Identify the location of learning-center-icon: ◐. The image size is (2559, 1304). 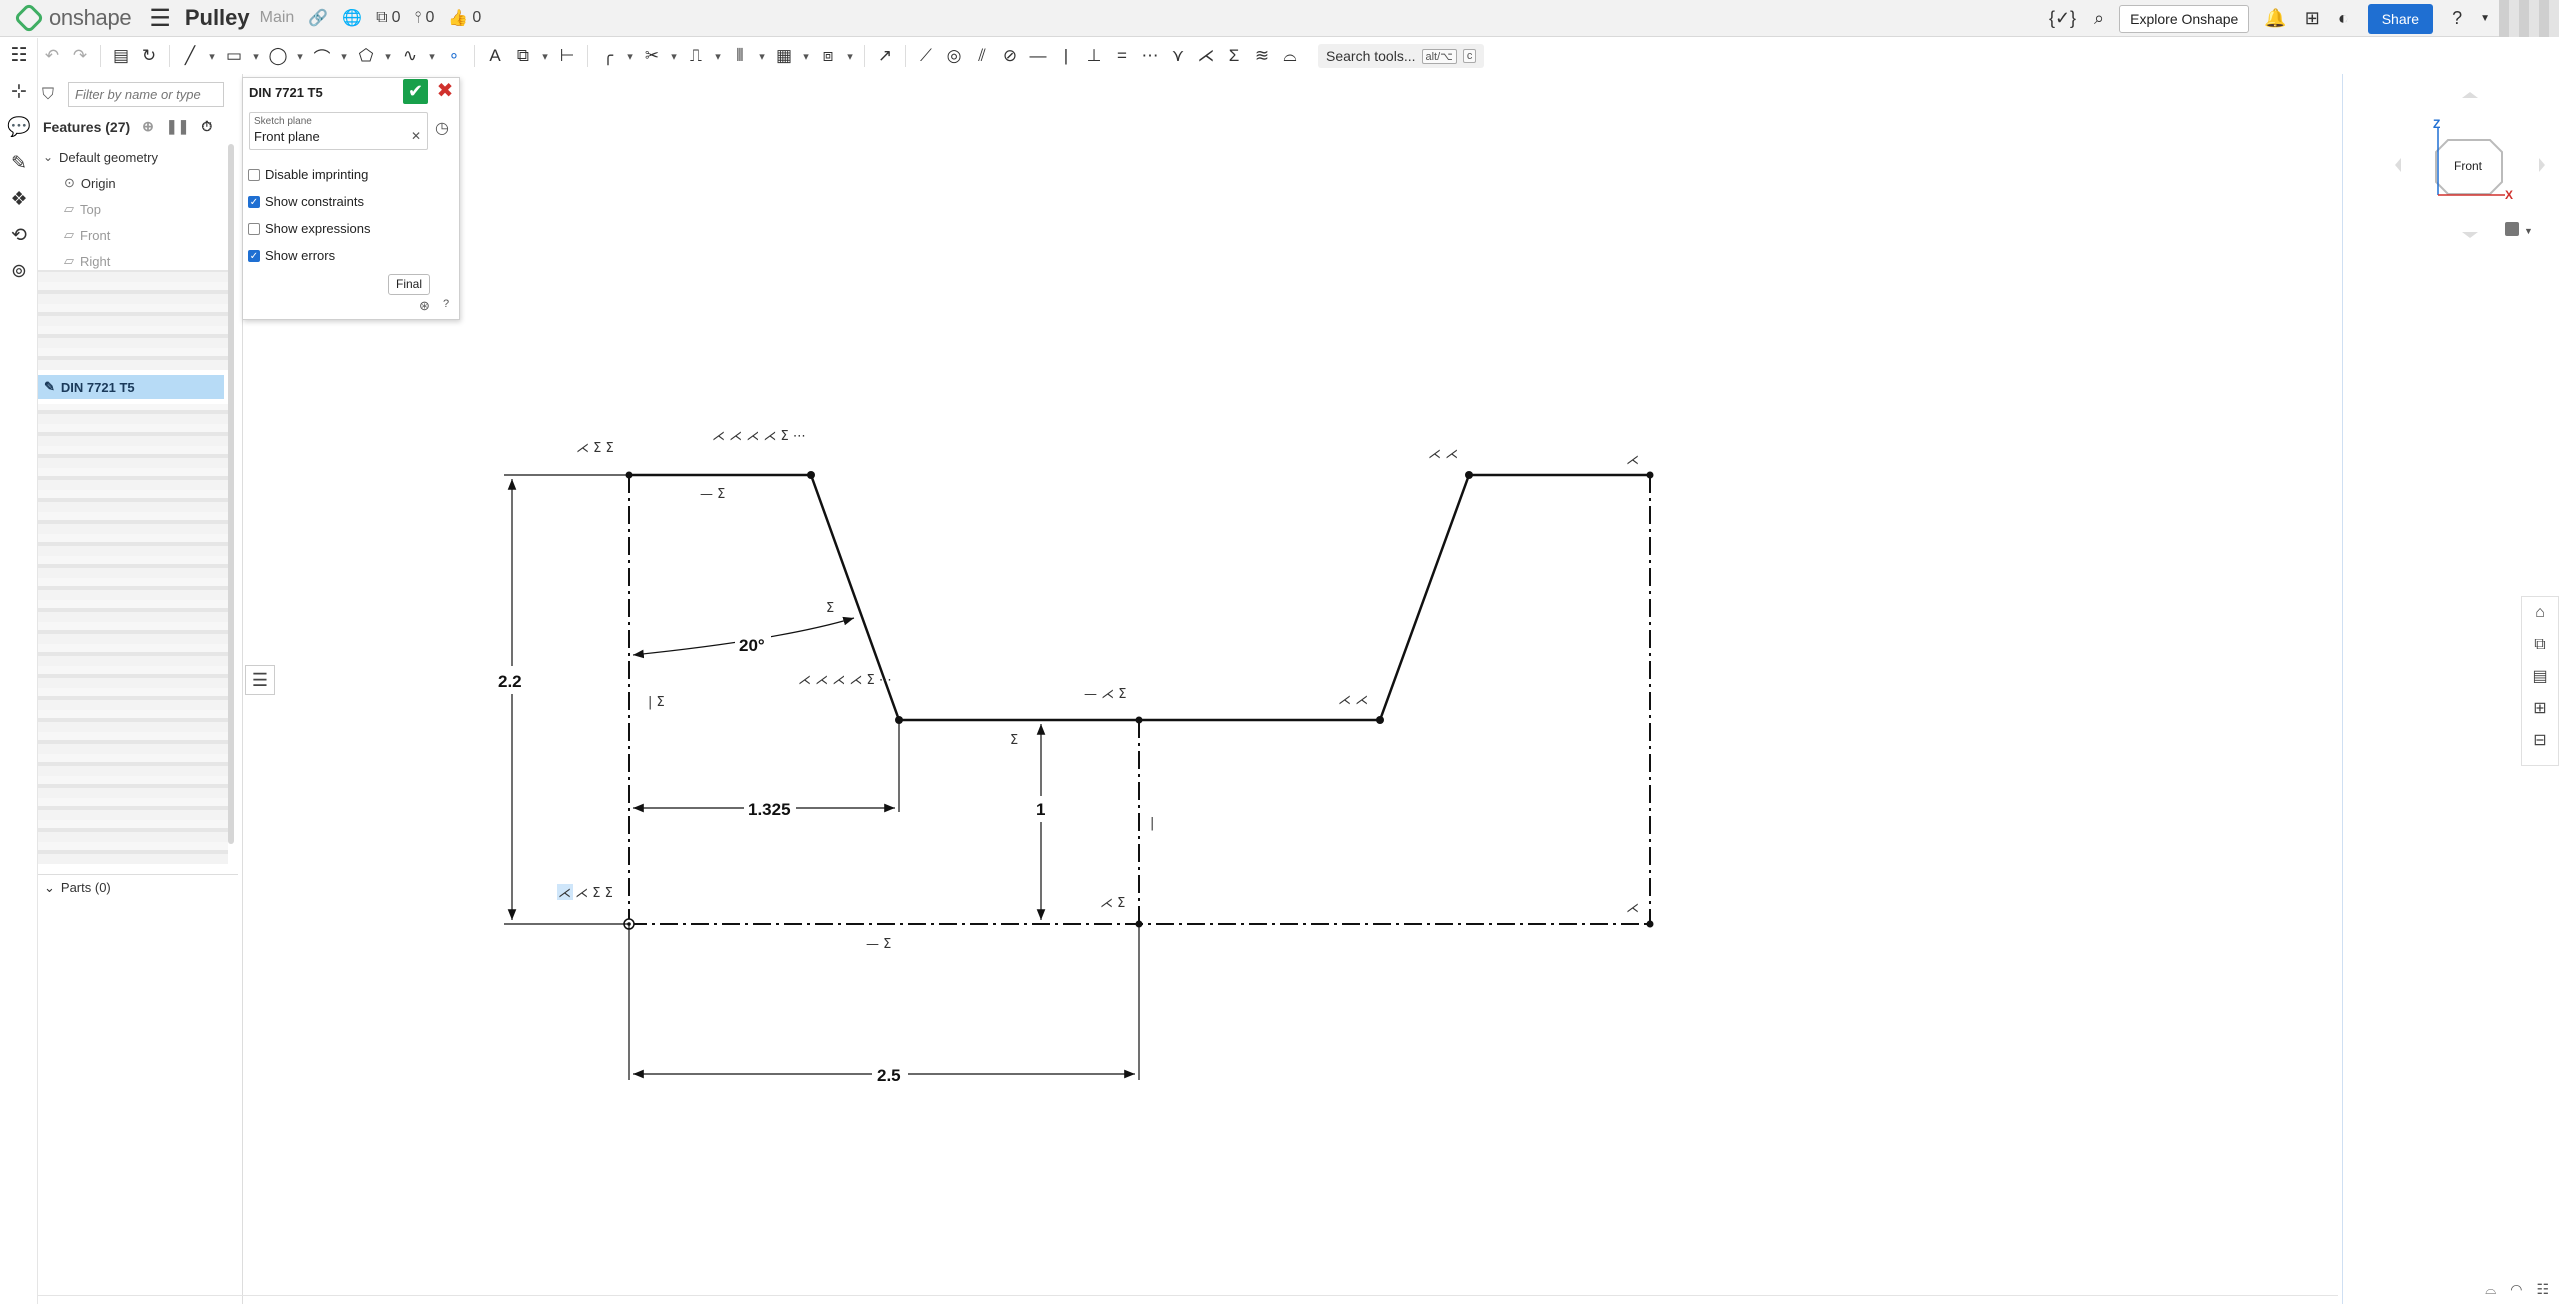
(2343, 18).